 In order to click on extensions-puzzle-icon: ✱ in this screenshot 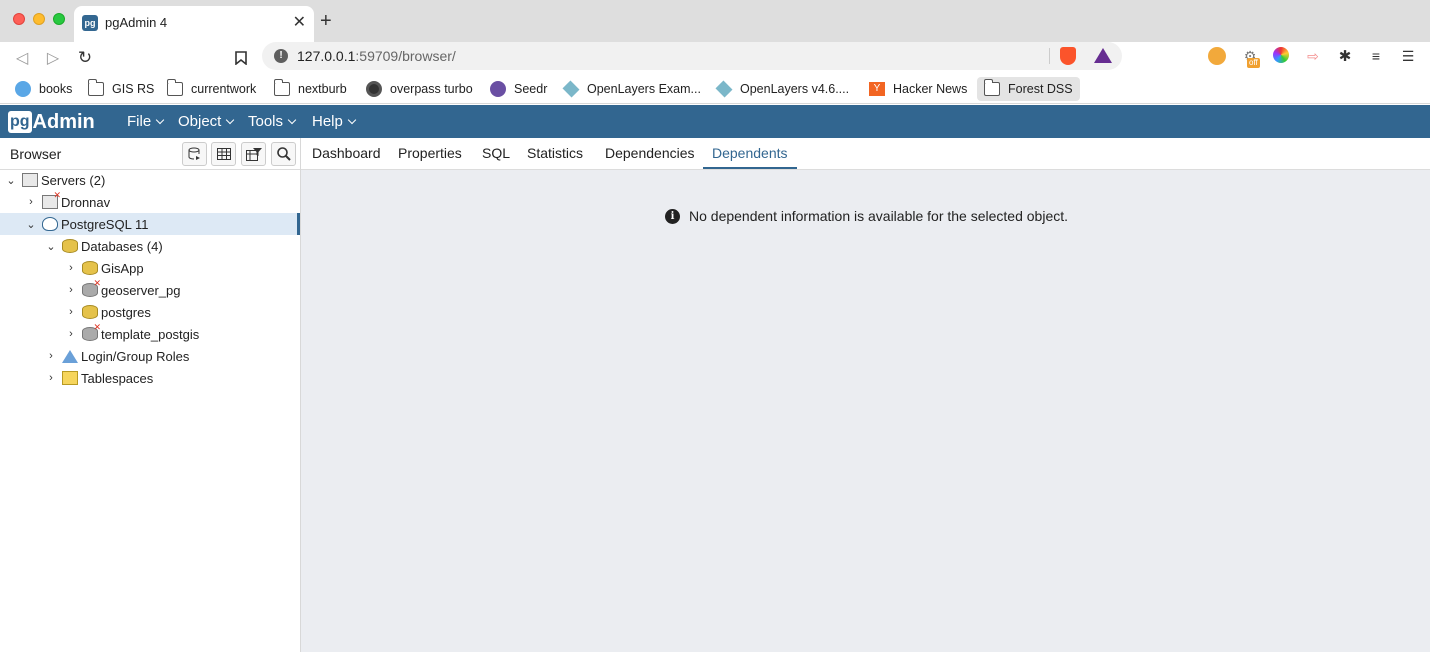, I will do `click(1345, 56)`.